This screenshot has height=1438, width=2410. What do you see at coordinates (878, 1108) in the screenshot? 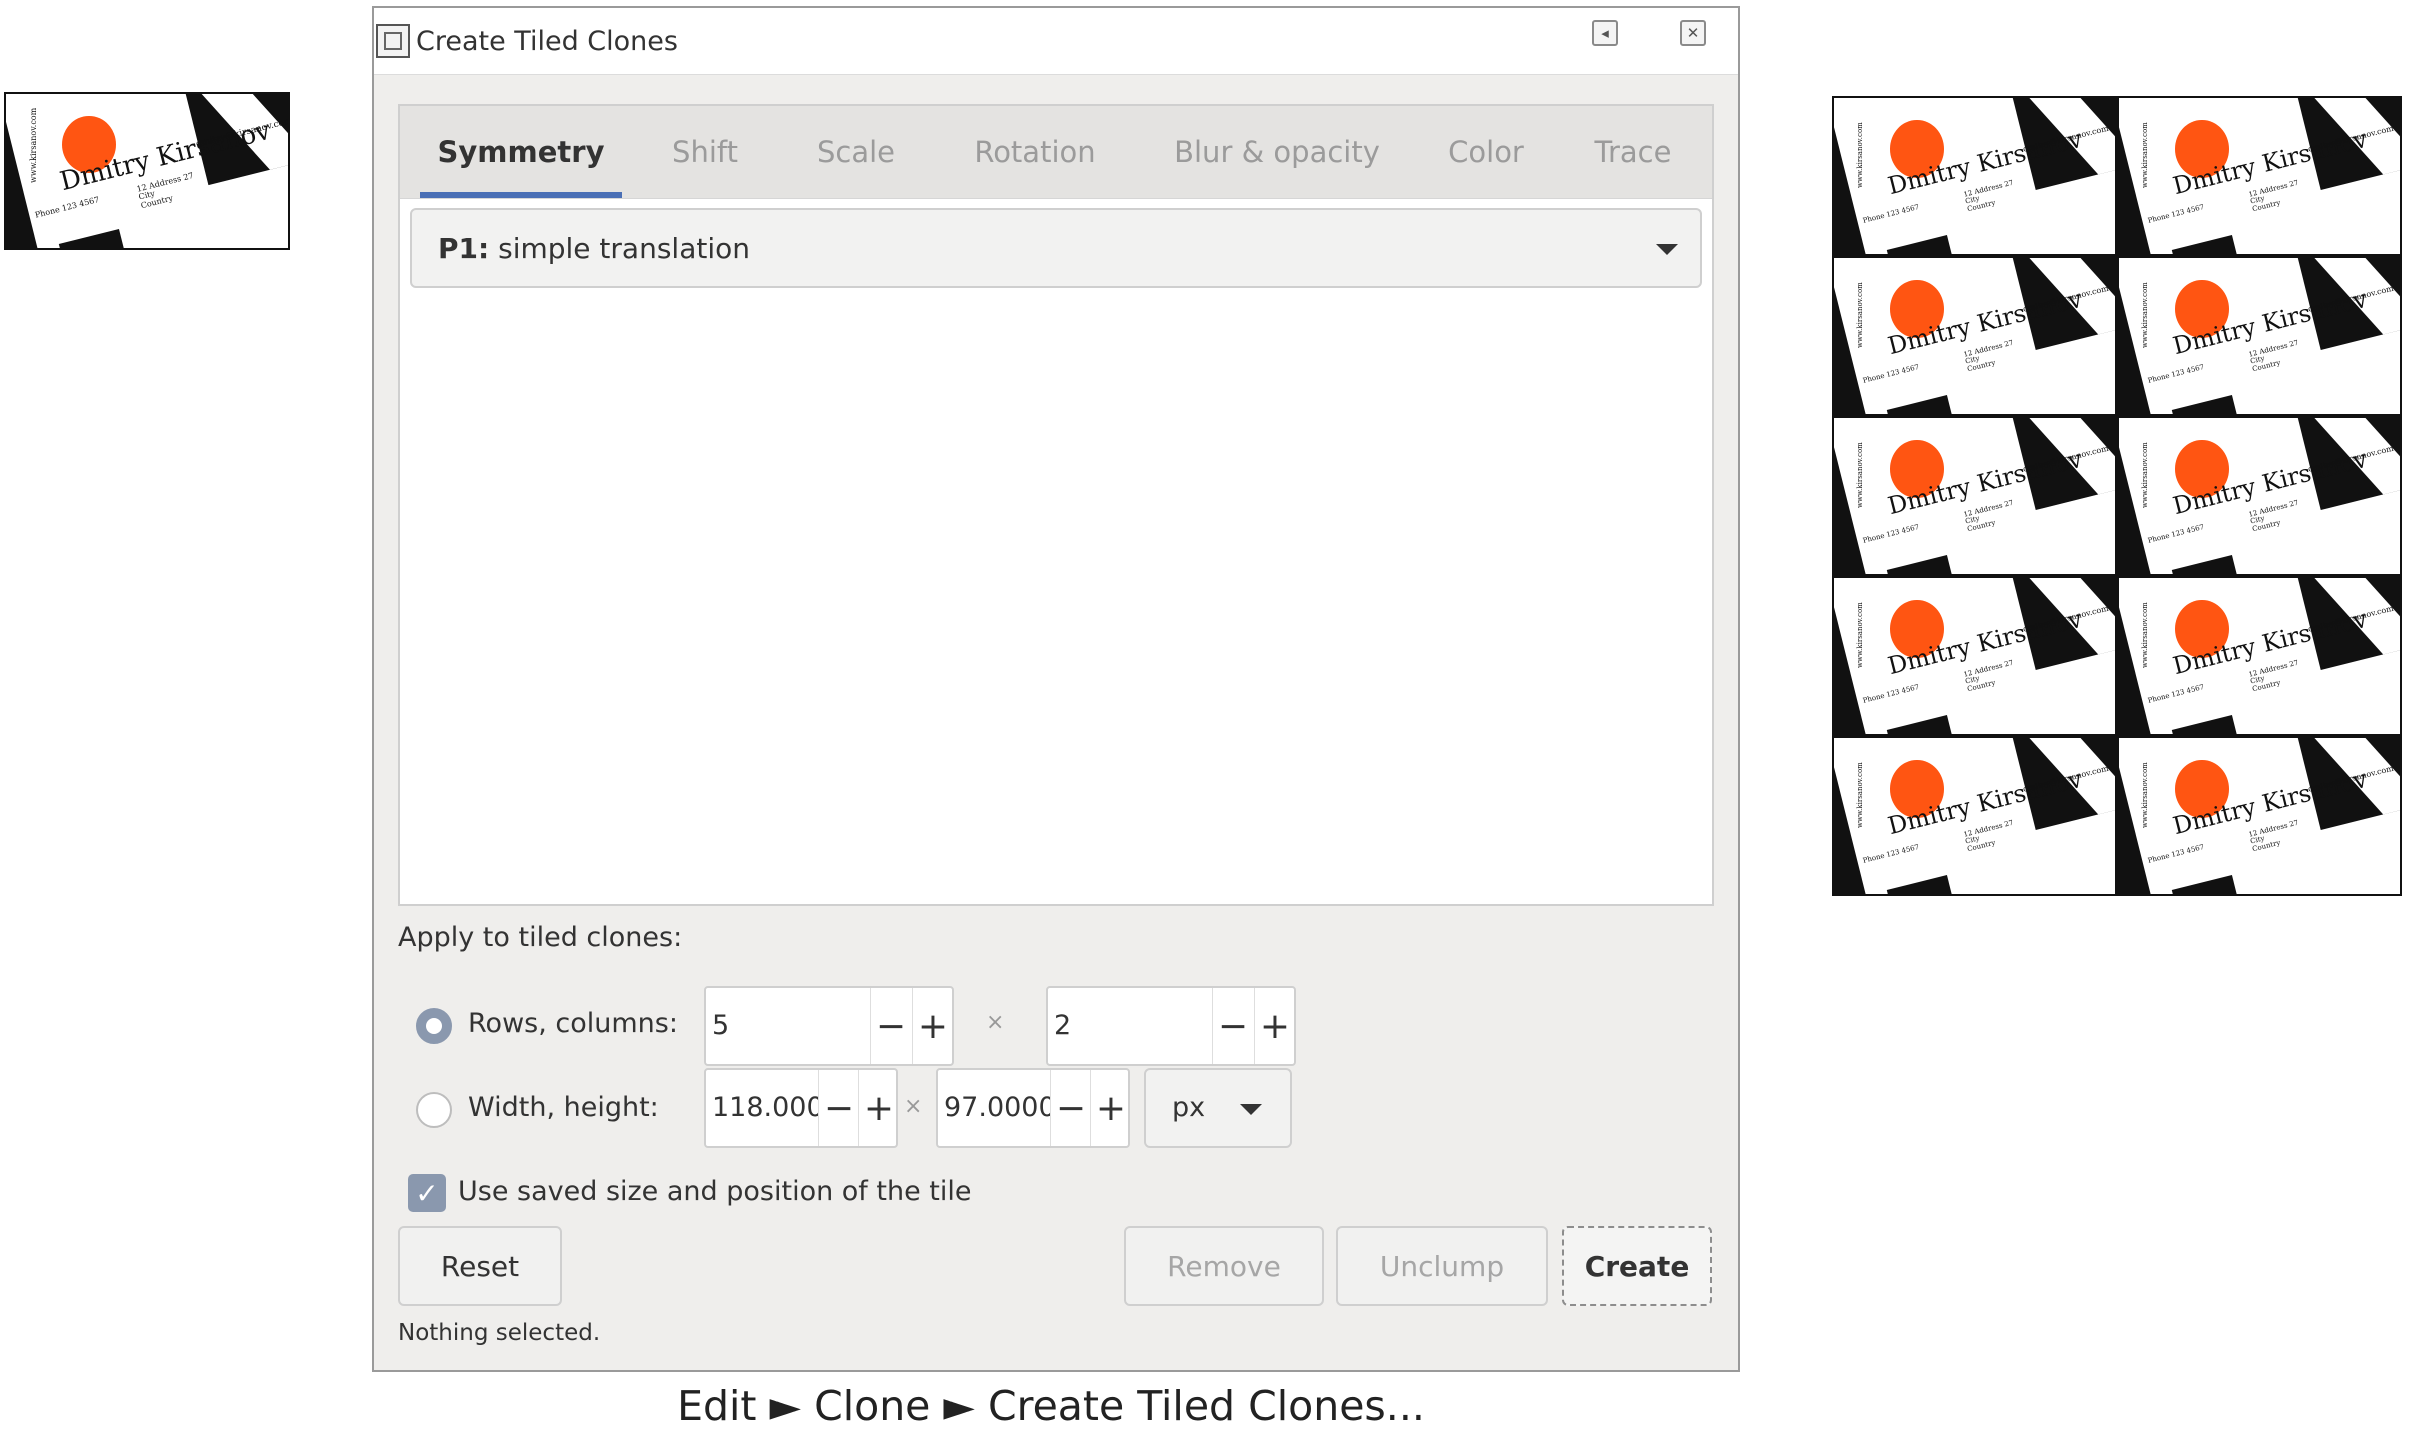
I see `width-increment-button: +` at bounding box center [878, 1108].